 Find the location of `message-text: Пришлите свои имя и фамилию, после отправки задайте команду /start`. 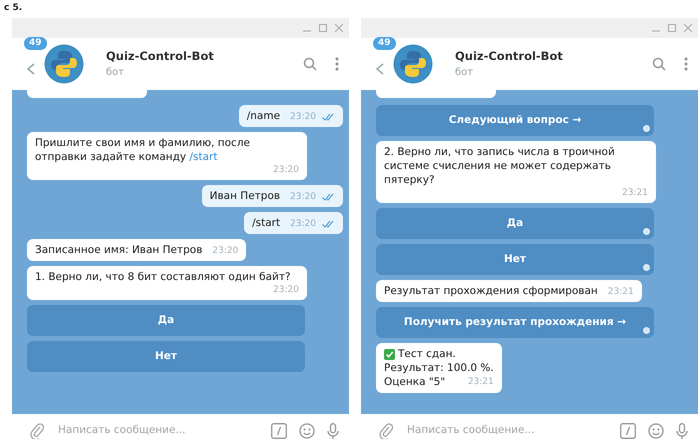

message-text: Пришлите свои имя и фамилию, после отправки задайте команду /start is located at coordinates (143, 150).